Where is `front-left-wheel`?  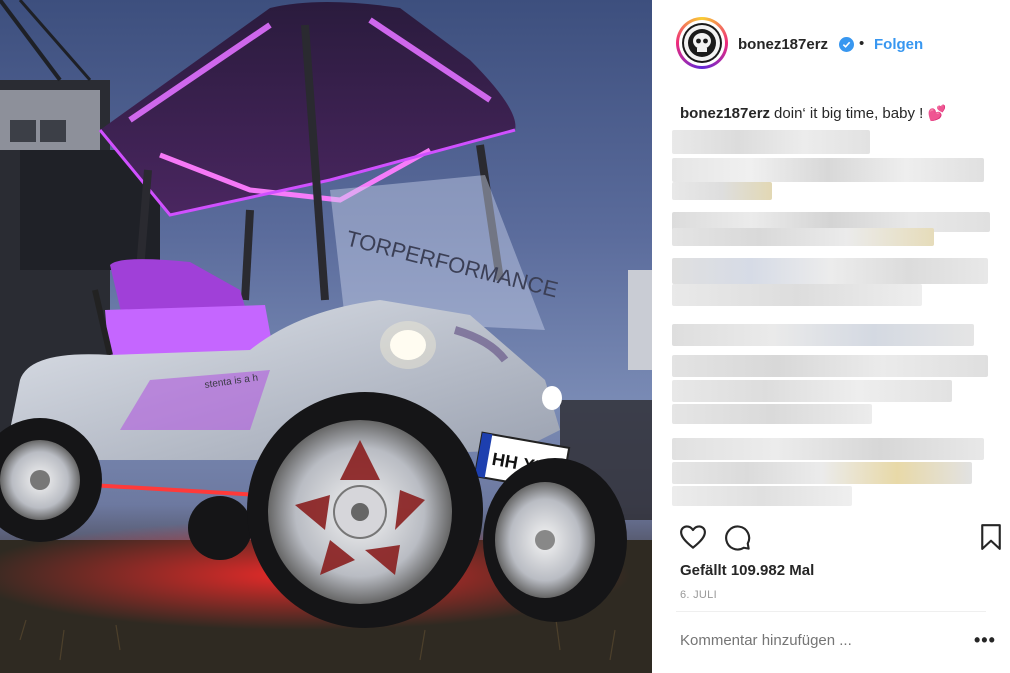
front-left-wheel is located at coordinates (365, 510).